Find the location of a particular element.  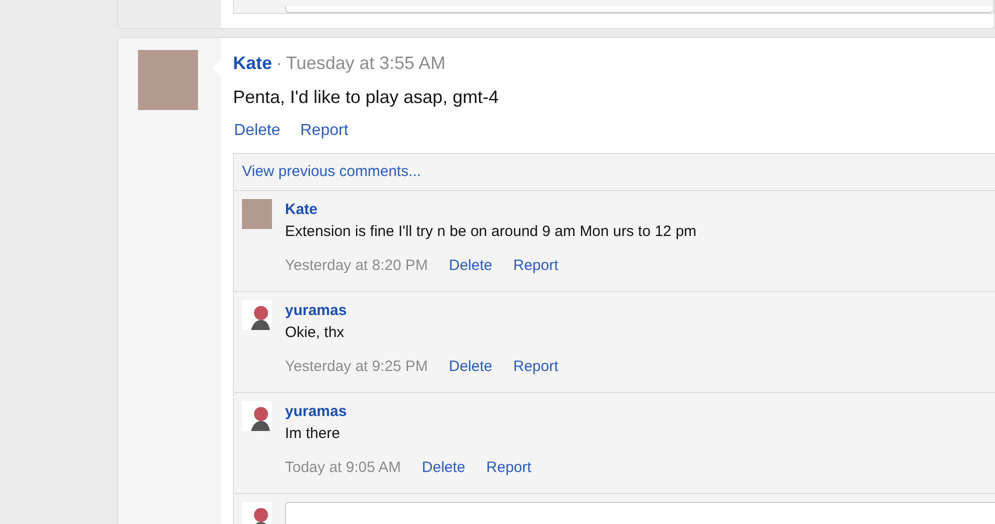

post-author: Kate is located at coordinates (252, 63).